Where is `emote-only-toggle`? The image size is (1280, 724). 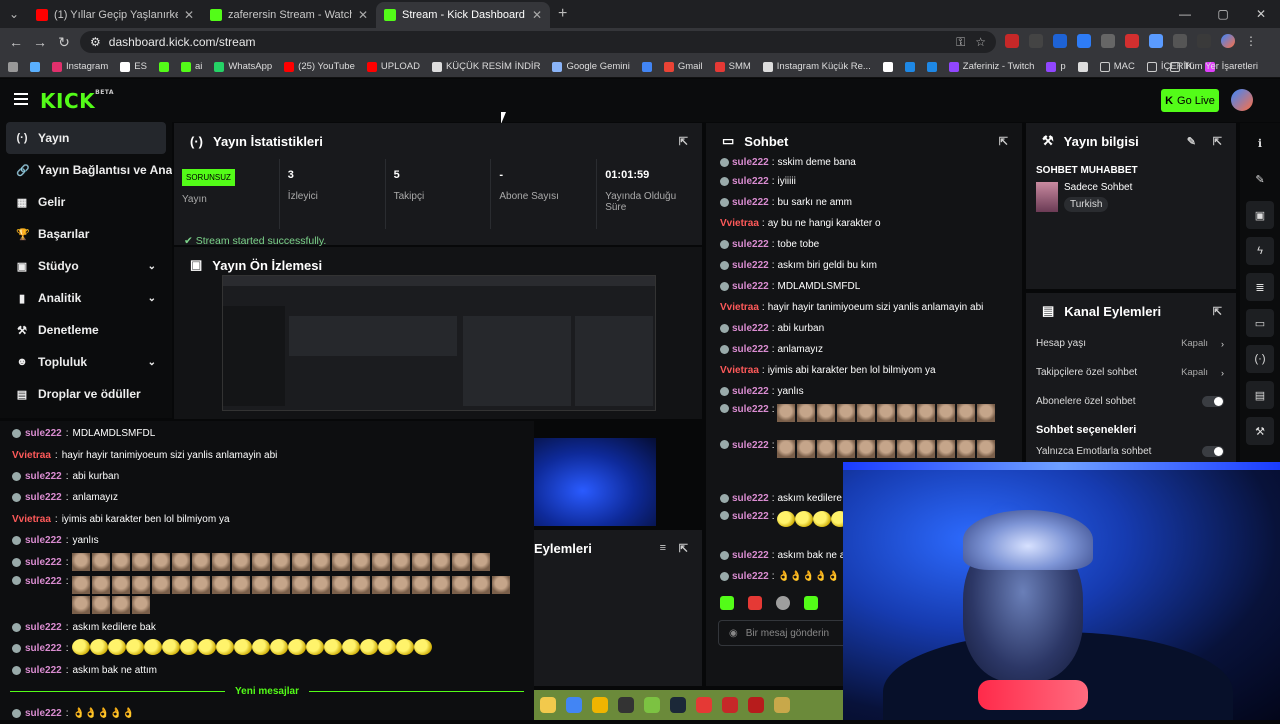
emote-only-toggle is located at coordinates (1213, 451).